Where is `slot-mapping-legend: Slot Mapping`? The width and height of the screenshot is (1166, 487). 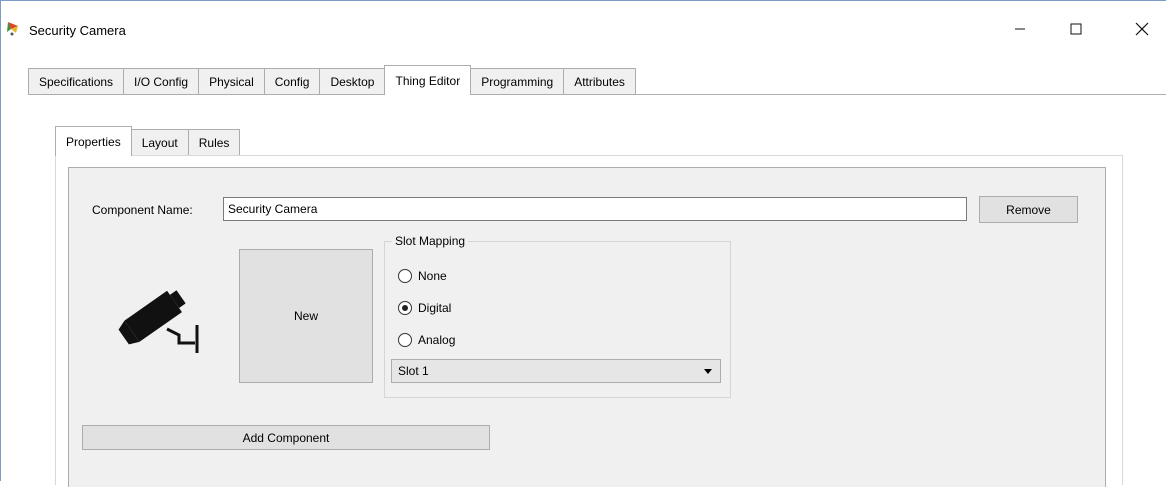
slot-mapping-legend: Slot Mapping is located at coordinates (430, 241).